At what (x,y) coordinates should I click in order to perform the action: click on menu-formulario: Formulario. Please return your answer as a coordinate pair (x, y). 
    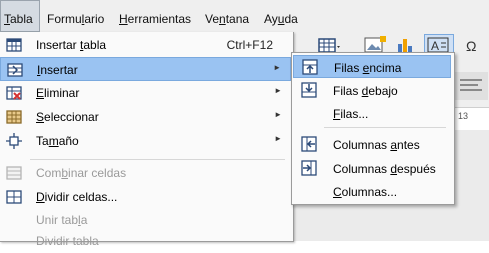
    Looking at the image, I should click on (75, 16).